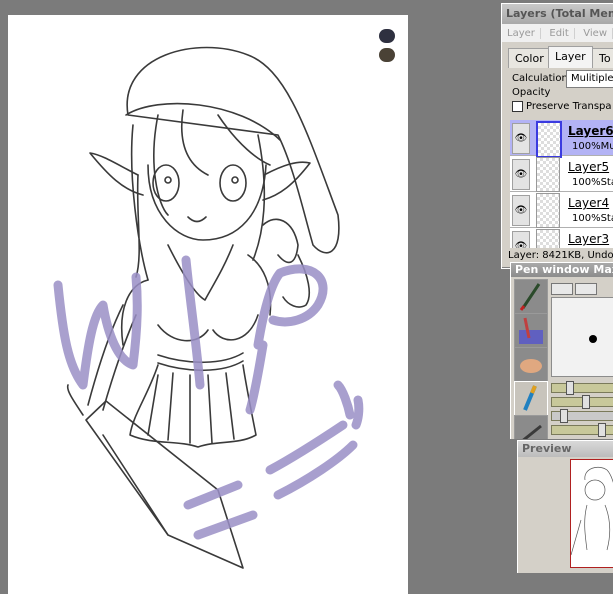  What do you see at coordinates (589, 239) in the screenshot?
I see `layer-name: Layer3` at bounding box center [589, 239].